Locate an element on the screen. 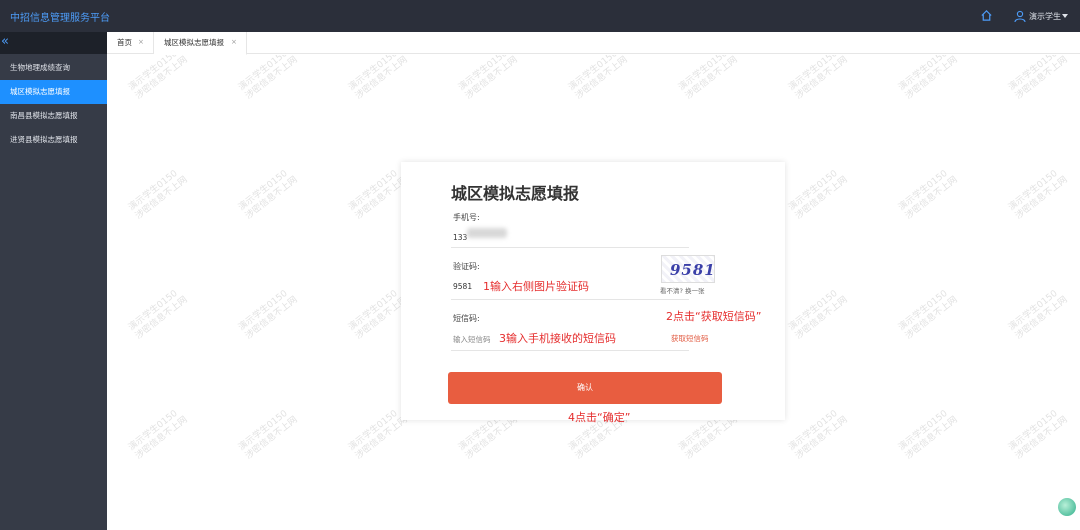 This screenshot has width=1080, height=530. page-title: 城区模拟志愿填报 is located at coordinates (515, 193).